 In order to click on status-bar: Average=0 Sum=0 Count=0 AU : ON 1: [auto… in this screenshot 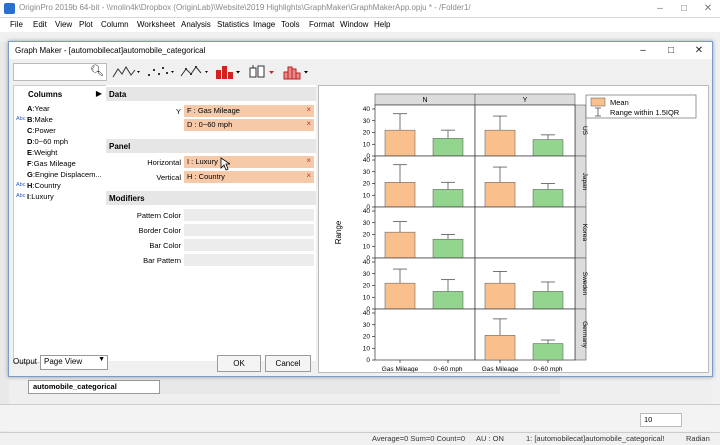, I will do `click(360, 438)`.